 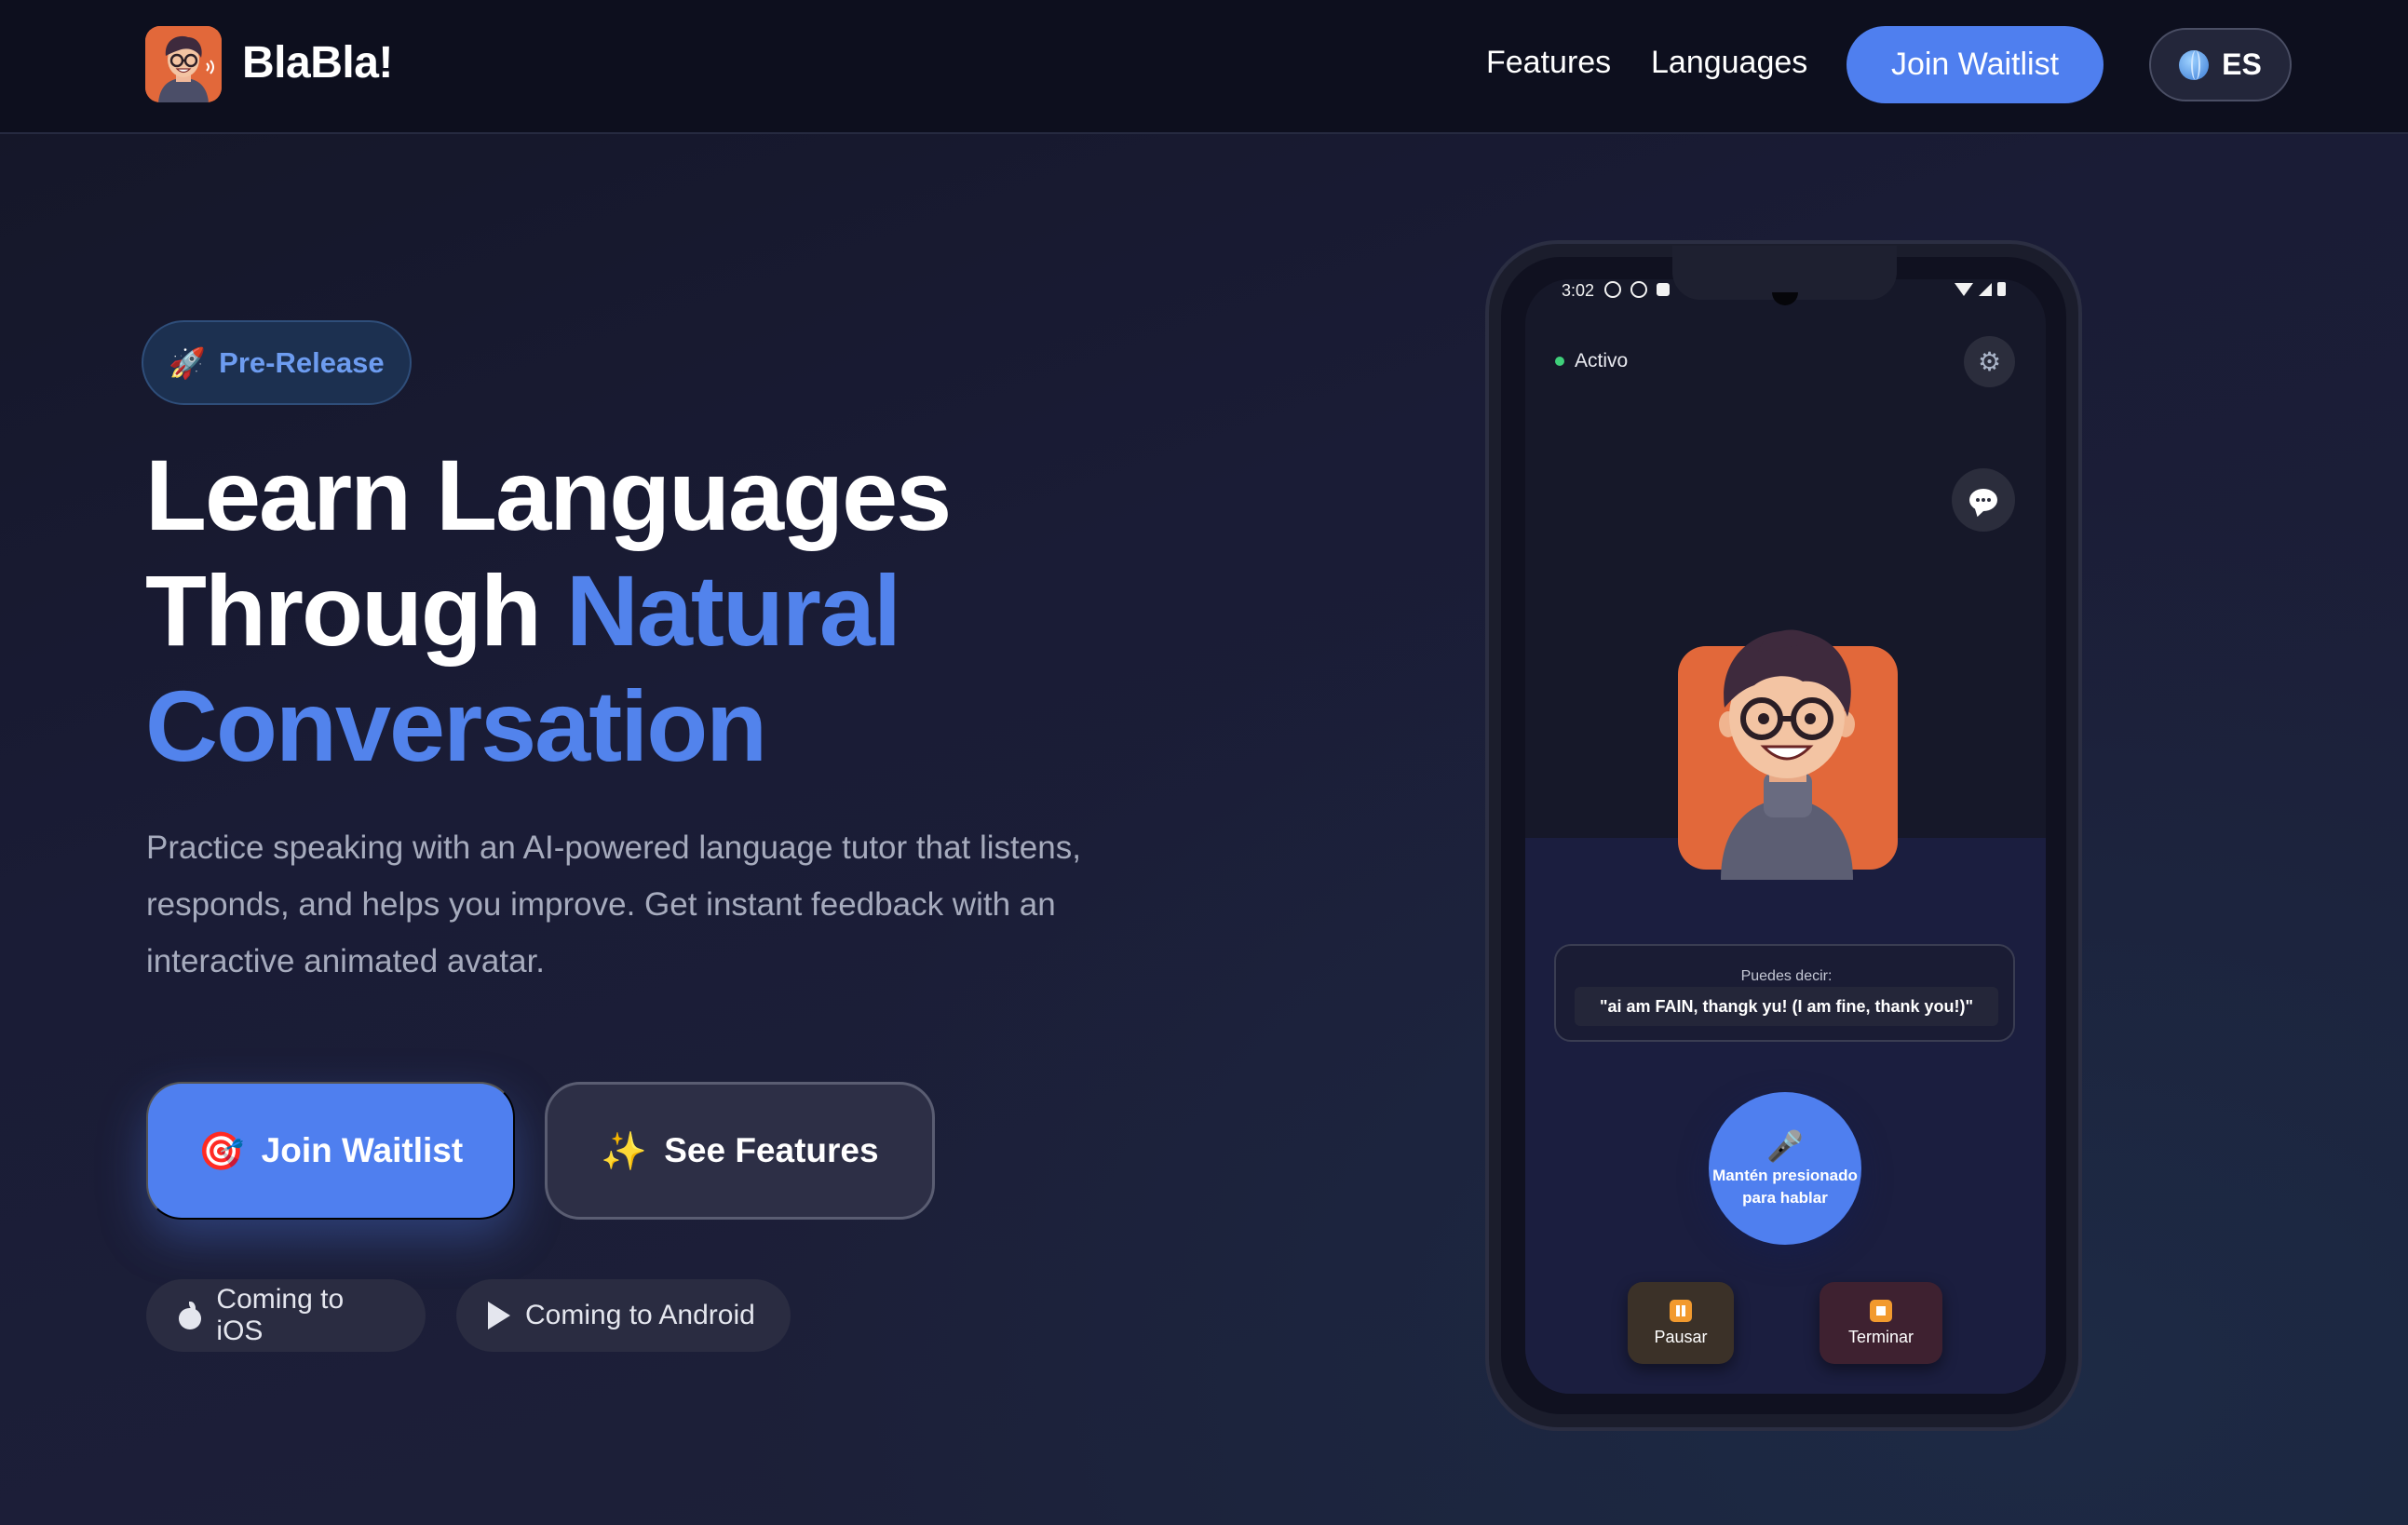 What do you see at coordinates (1786, 747) in the screenshot?
I see `tutor-avatar` at bounding box center [1786, 747].